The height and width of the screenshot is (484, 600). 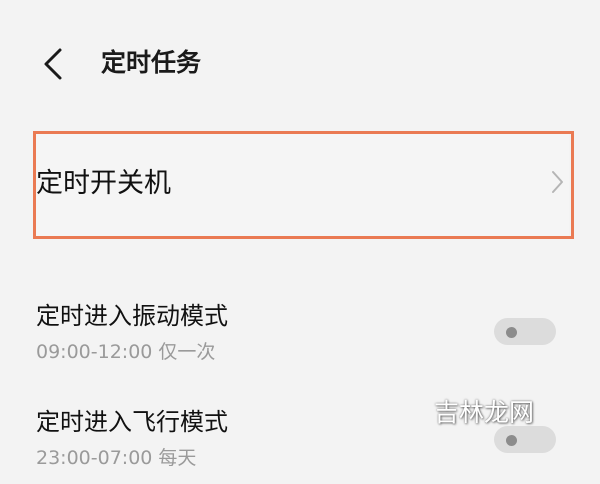 I want to click on chevron-left-icon, so click(x=53, y=64).